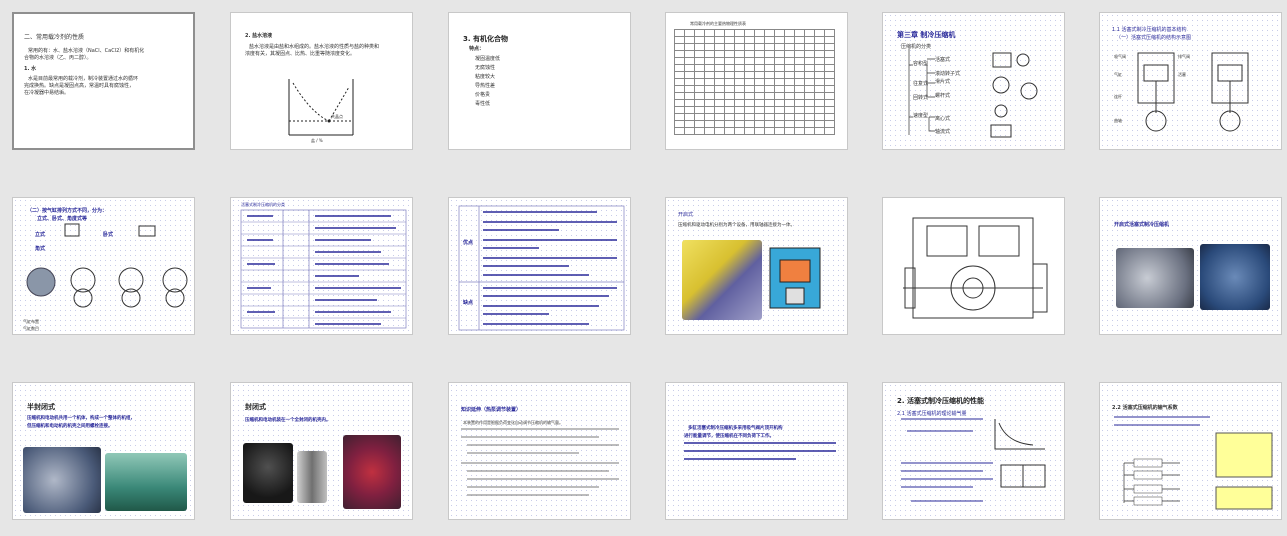 This screenshot has width=1287, height=536. Describe the element at coordinates (81, 418) in the screenshot. I see `slide-line: 压缩机和电动机共用一个机体，构成一个整体的机组，` at that location.